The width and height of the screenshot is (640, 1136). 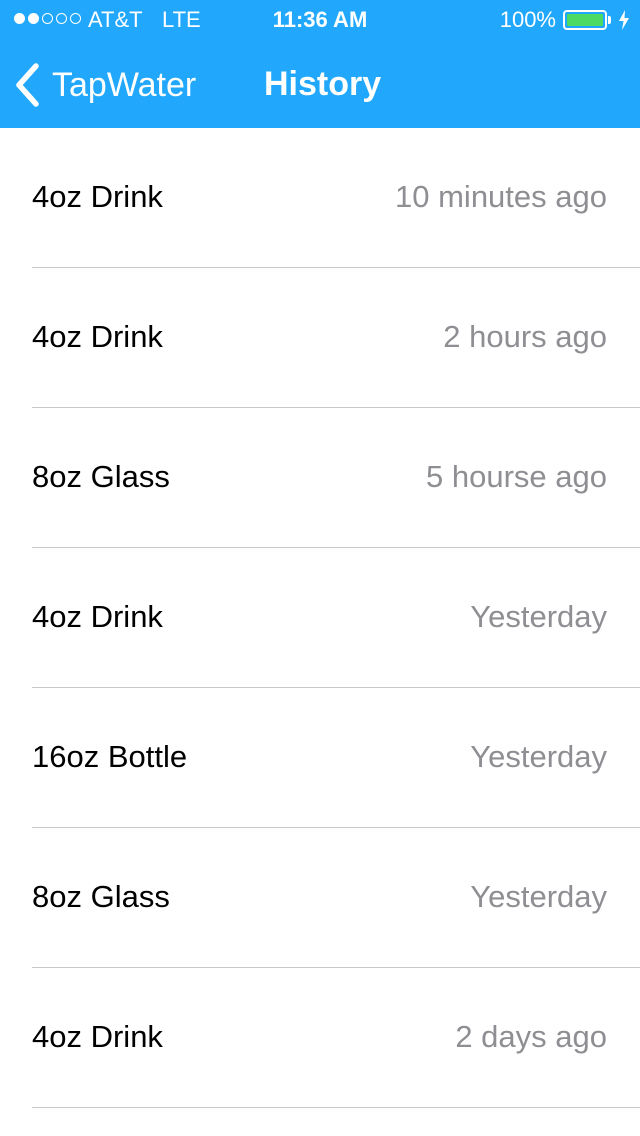 I want to click on battery-icon, so click(x=585, y=20).